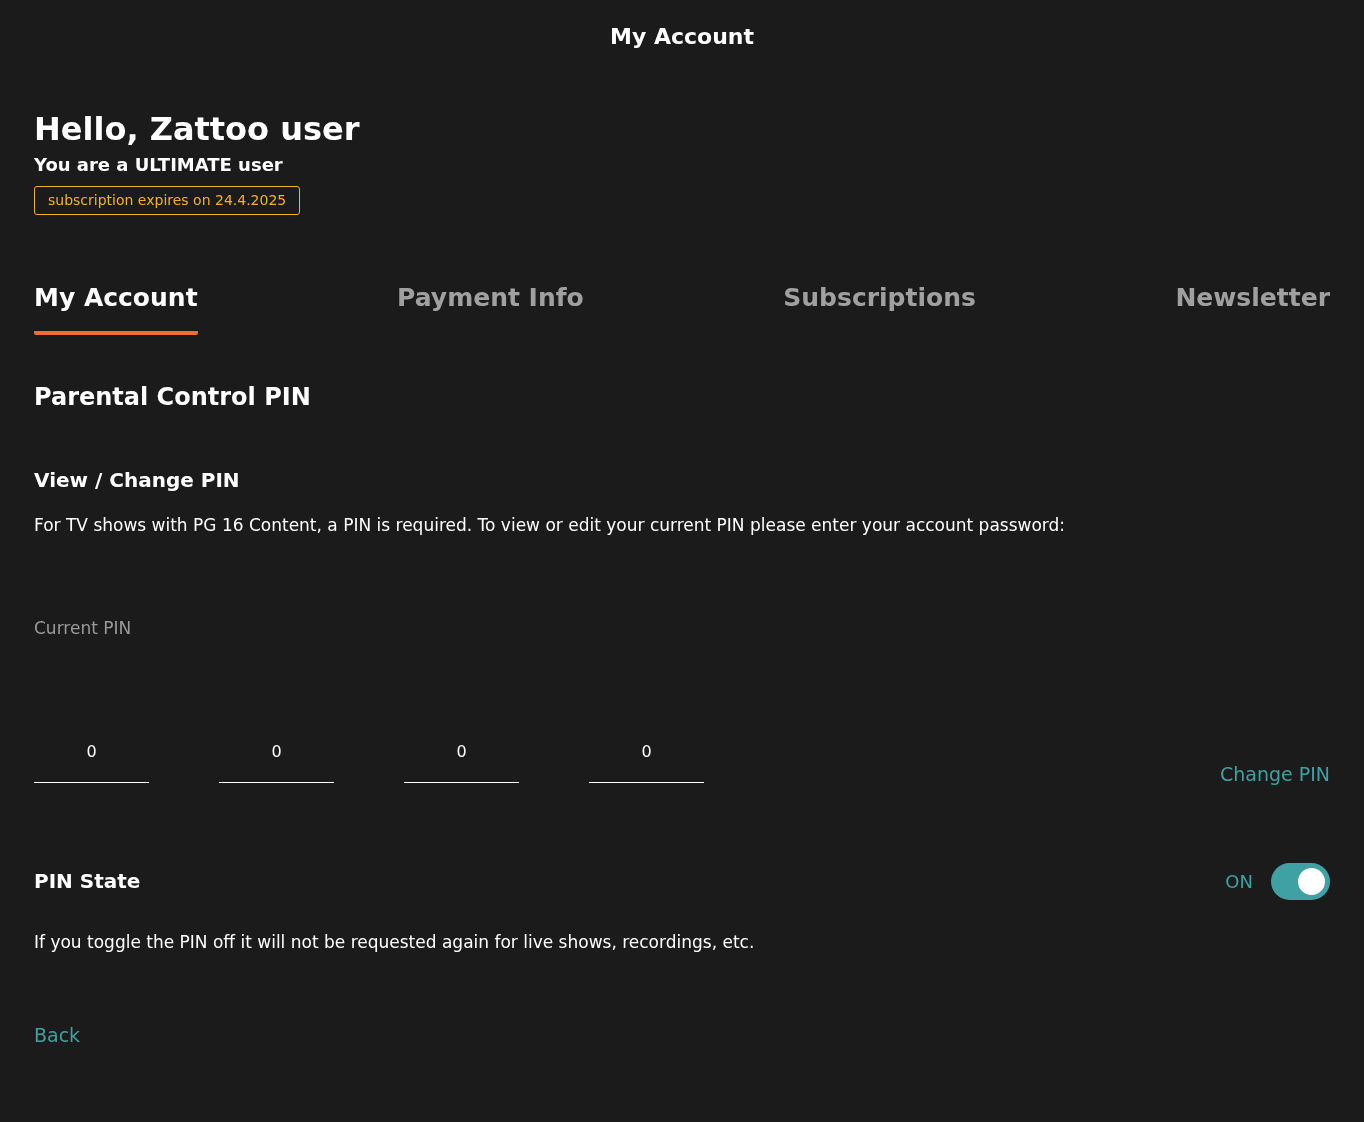 The image size is (1364, 1122). Describe the element at coordinates (158, 165) in the screenshot. I see `user-tier-text: You are a ULTIMATE user` at that location.